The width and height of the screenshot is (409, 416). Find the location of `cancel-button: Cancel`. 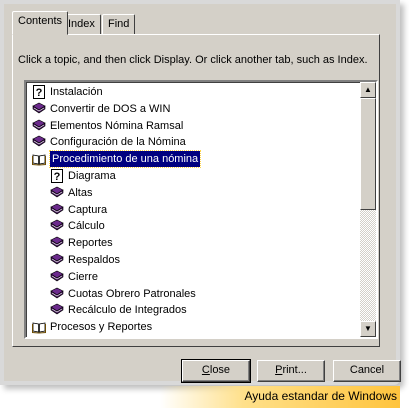

cancel-button: Cancel is located at coordinates (367, 371).